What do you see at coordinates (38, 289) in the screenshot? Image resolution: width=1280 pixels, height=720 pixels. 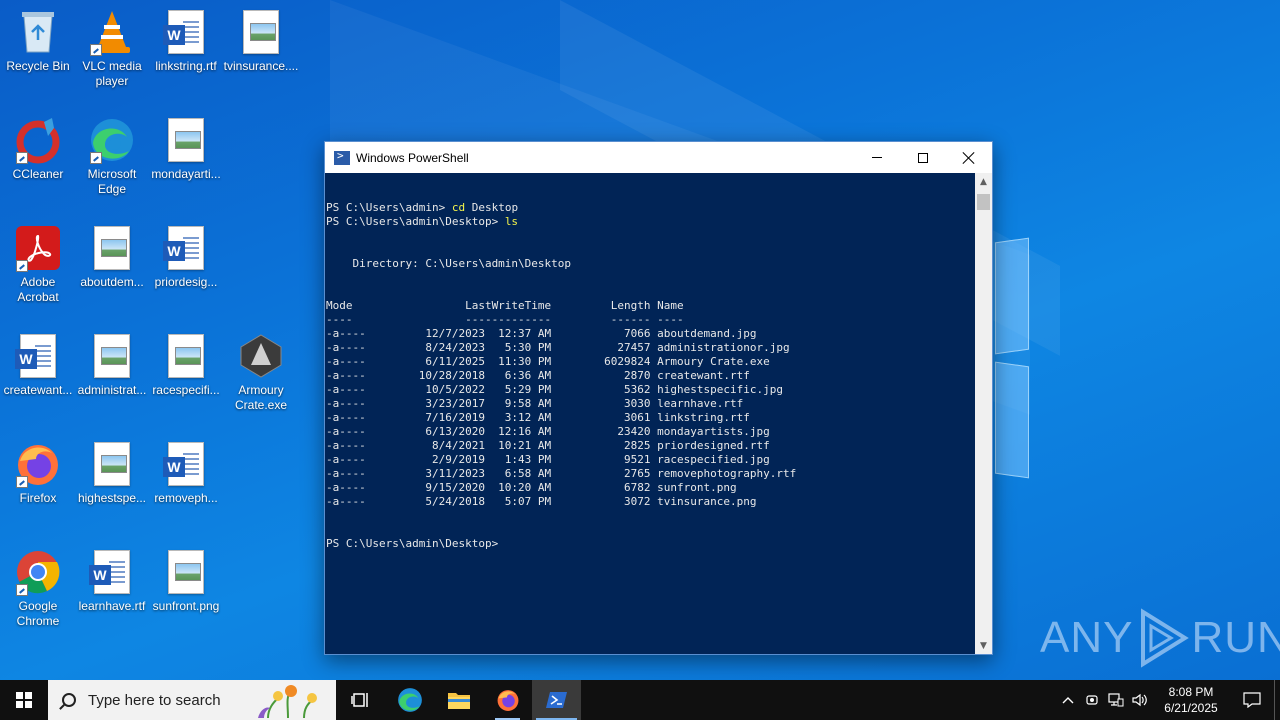 I see `desktop-icon-label: Adobe Acrobat` at bounding box center [38, 289].